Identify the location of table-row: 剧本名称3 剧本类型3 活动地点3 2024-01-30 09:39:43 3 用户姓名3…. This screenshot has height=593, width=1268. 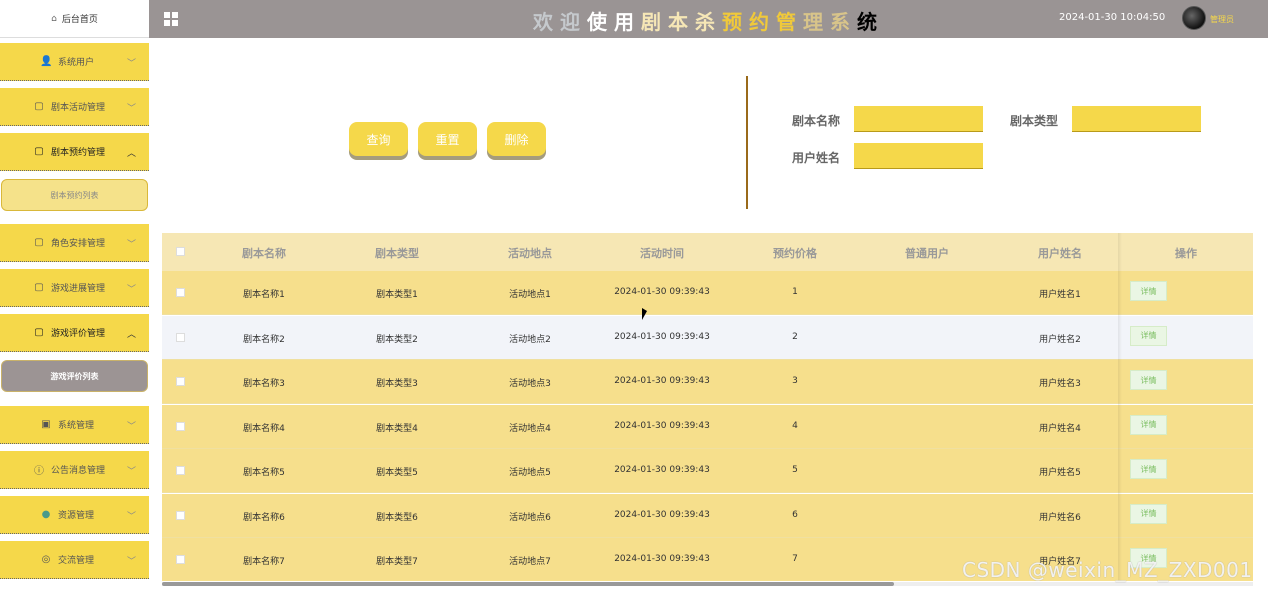
(707, 382).